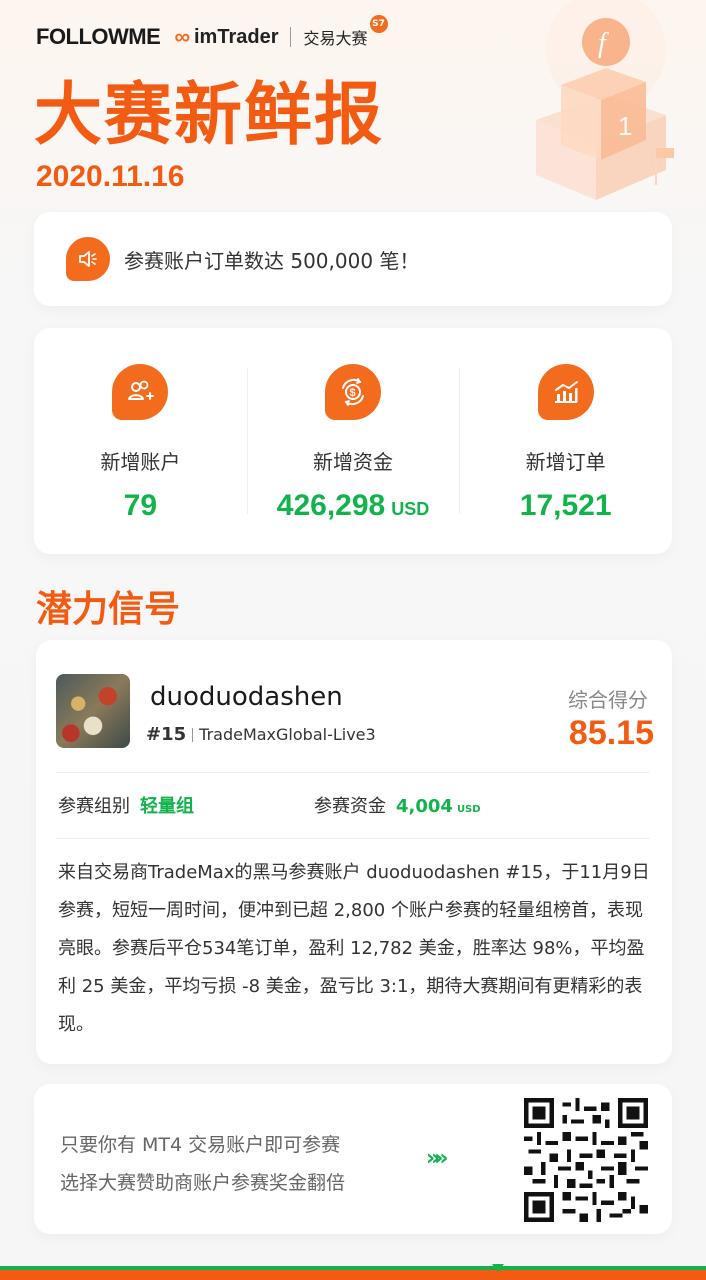 Image resolution: width=706 pixels, height=1280 pixels. I want to click on season-badge: S7, so click(378, 24).